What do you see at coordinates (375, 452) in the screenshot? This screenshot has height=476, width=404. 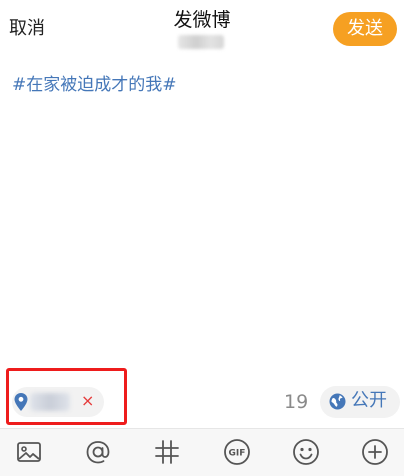 I see `add-icon` at bounding box center [375, 452].